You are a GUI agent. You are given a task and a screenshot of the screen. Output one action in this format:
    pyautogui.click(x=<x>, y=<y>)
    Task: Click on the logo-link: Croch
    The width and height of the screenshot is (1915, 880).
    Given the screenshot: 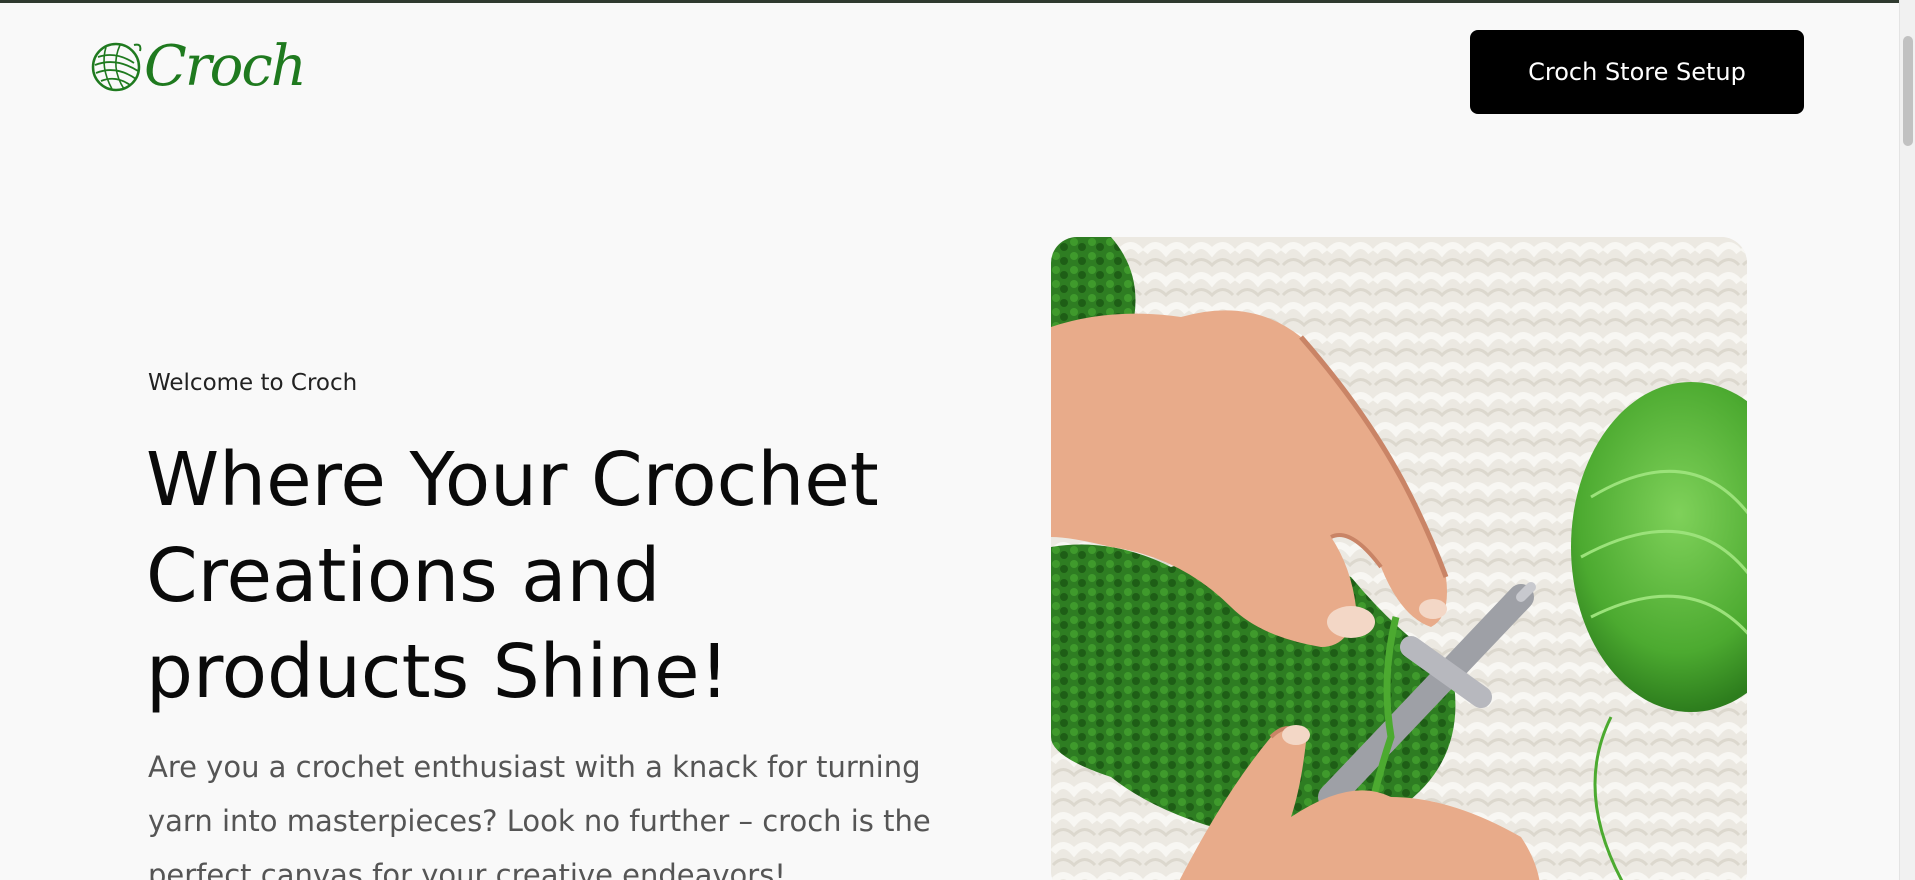 What is the action you would take?
    pyautogui.click(x=198, y=67)
    